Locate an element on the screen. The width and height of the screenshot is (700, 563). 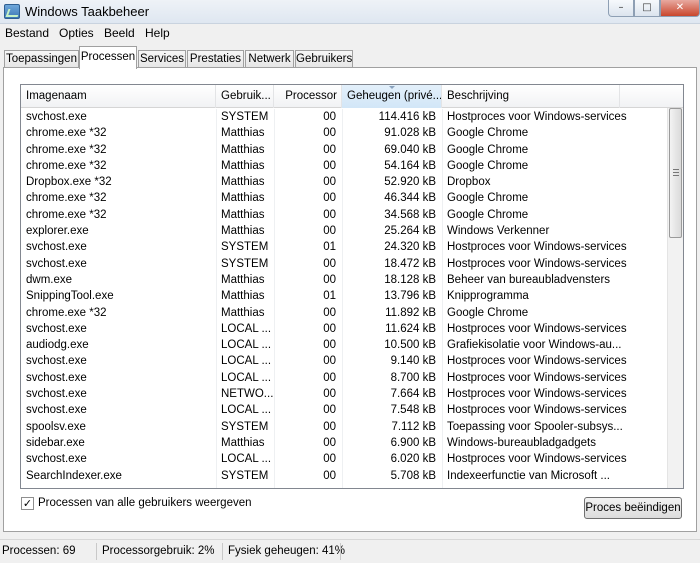
column-imagenaam: Imagenaam is located at coordinates (118, 96).